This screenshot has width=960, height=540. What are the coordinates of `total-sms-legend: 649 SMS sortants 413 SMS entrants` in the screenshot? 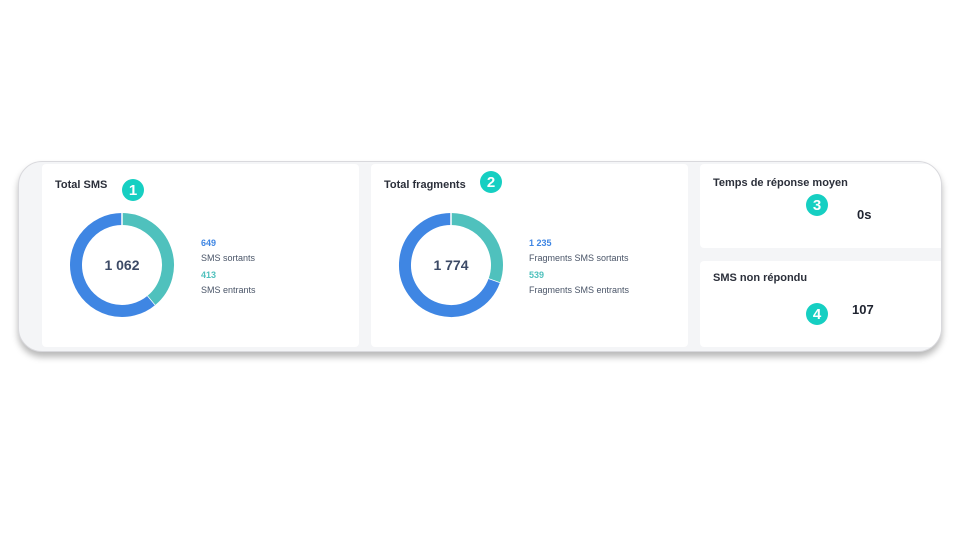 It's located at (228, 268).